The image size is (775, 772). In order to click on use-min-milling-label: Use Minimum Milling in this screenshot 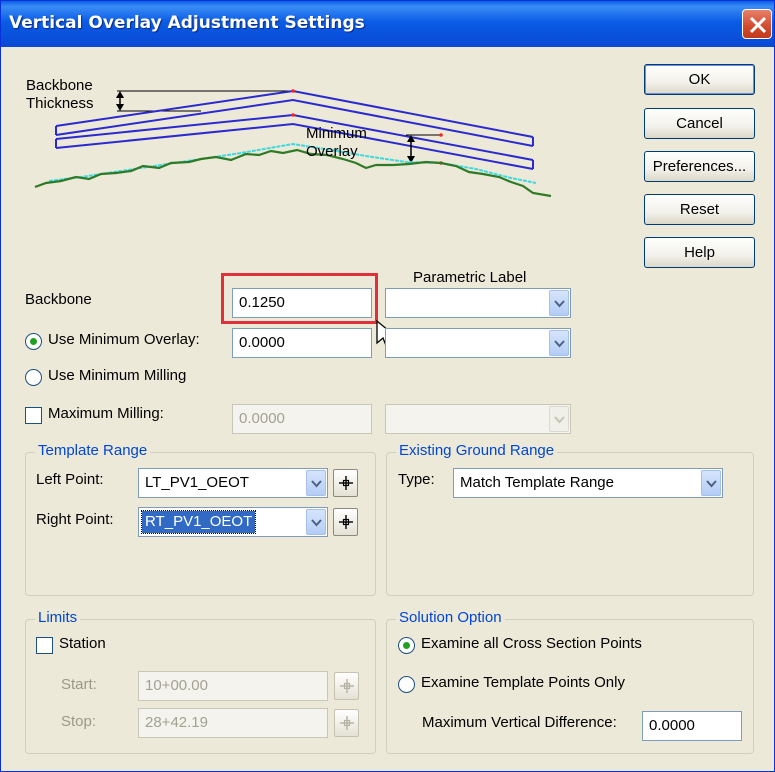, I will do `click(117, 375)`.